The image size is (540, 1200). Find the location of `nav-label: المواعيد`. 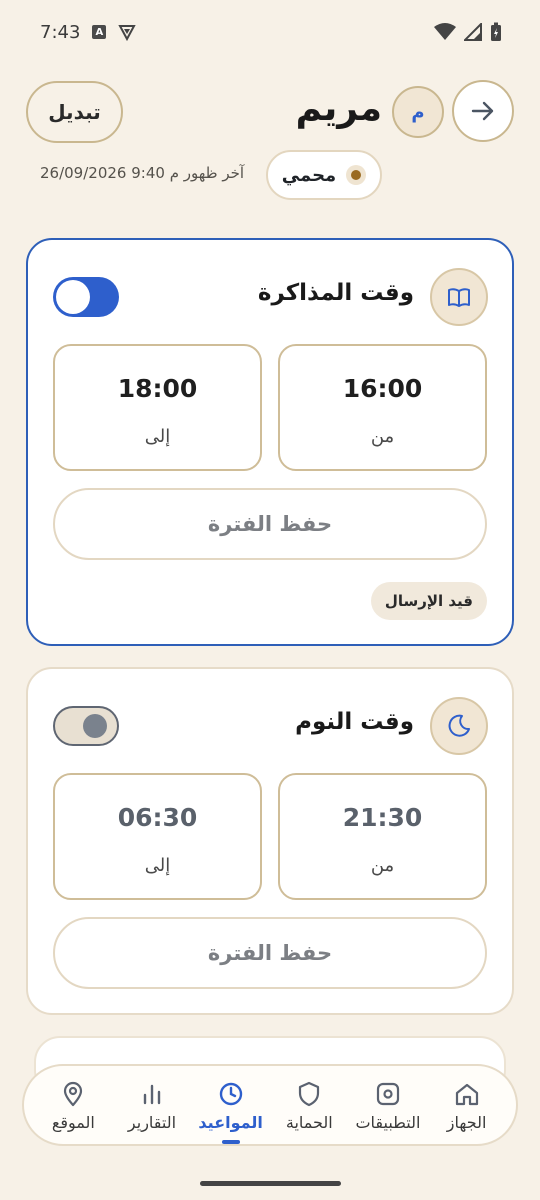

nav-label: المواعيد is located at coordinates (230, 1122).